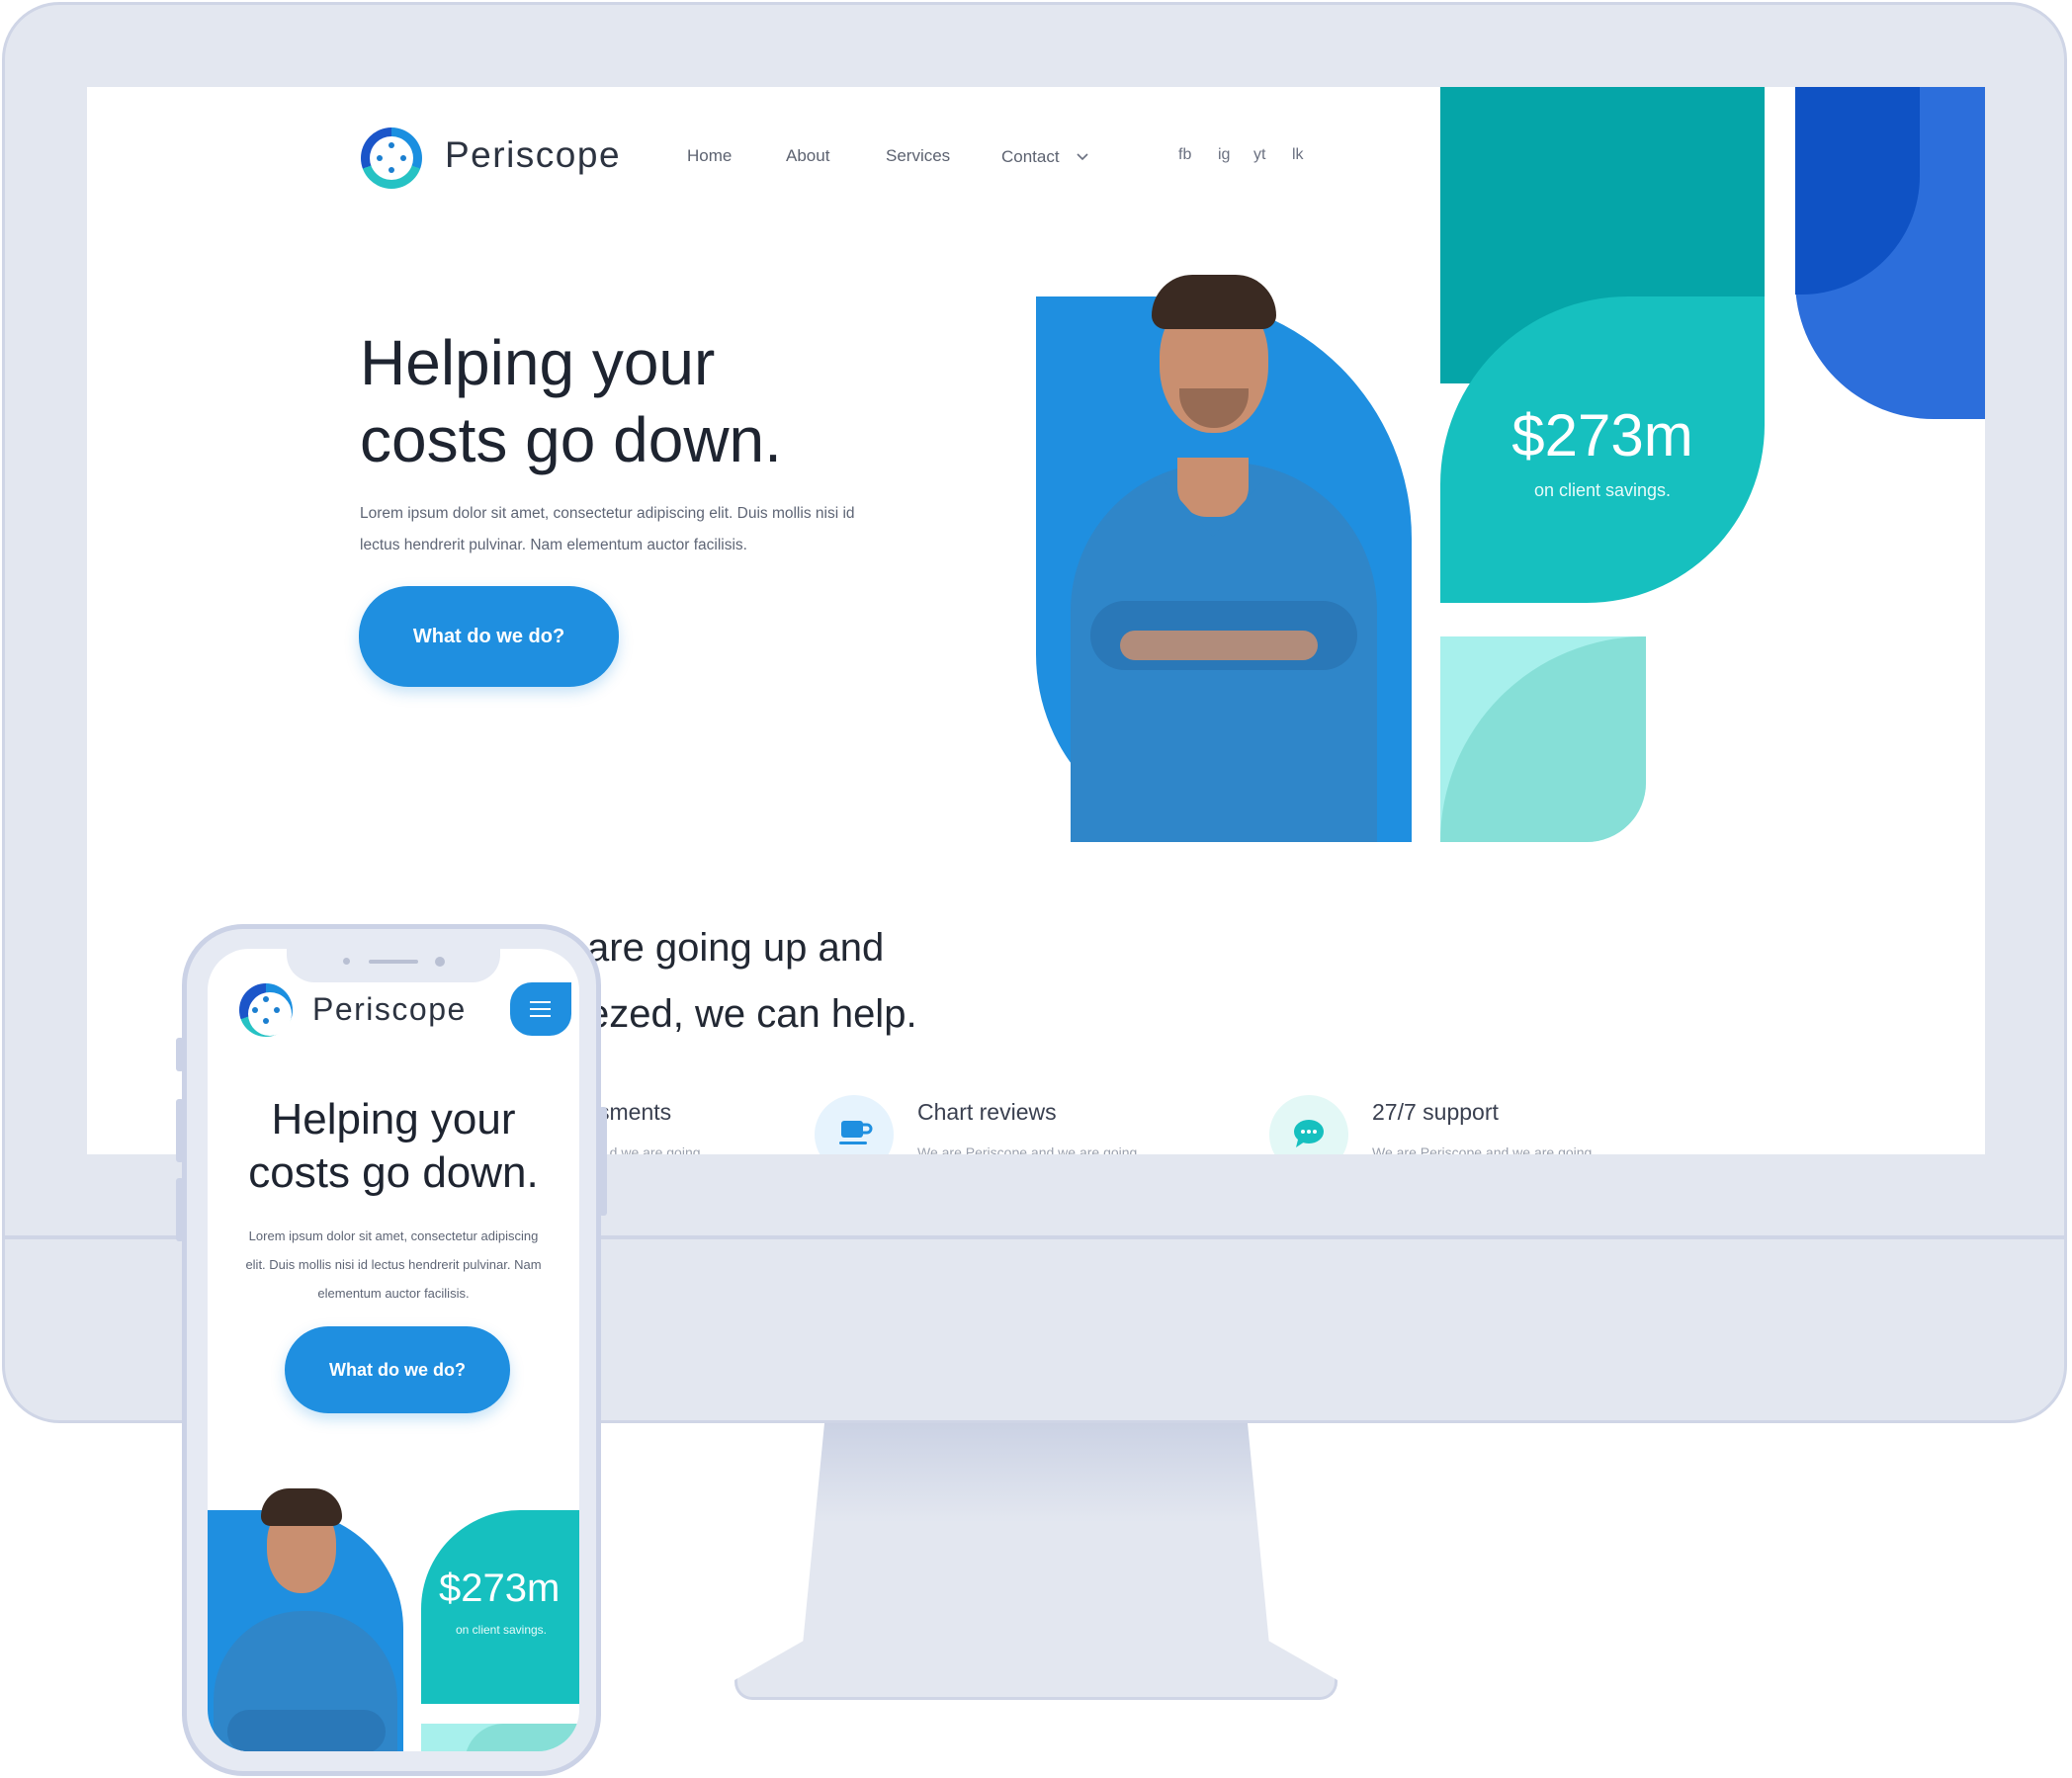 The image size is (2072, 1778). What do you see at coordinates (393, 962) in the screenshot?
I see `phone-speaker` at bounding box center [393, 962].